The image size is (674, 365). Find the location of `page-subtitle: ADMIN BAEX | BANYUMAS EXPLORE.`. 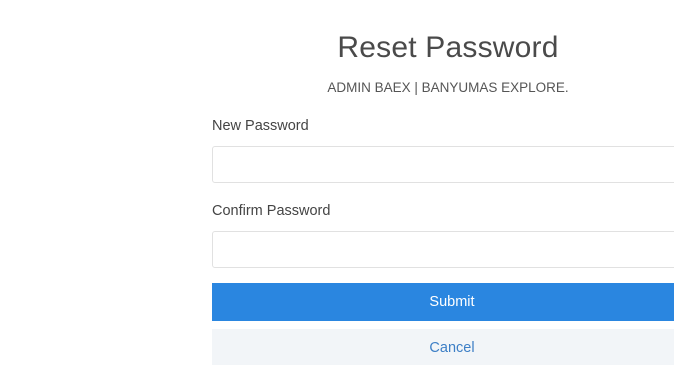

page-subtitle: ADMIN BAEX | BANYUMAS EXPLORE. is located at coordinates (448, 87).